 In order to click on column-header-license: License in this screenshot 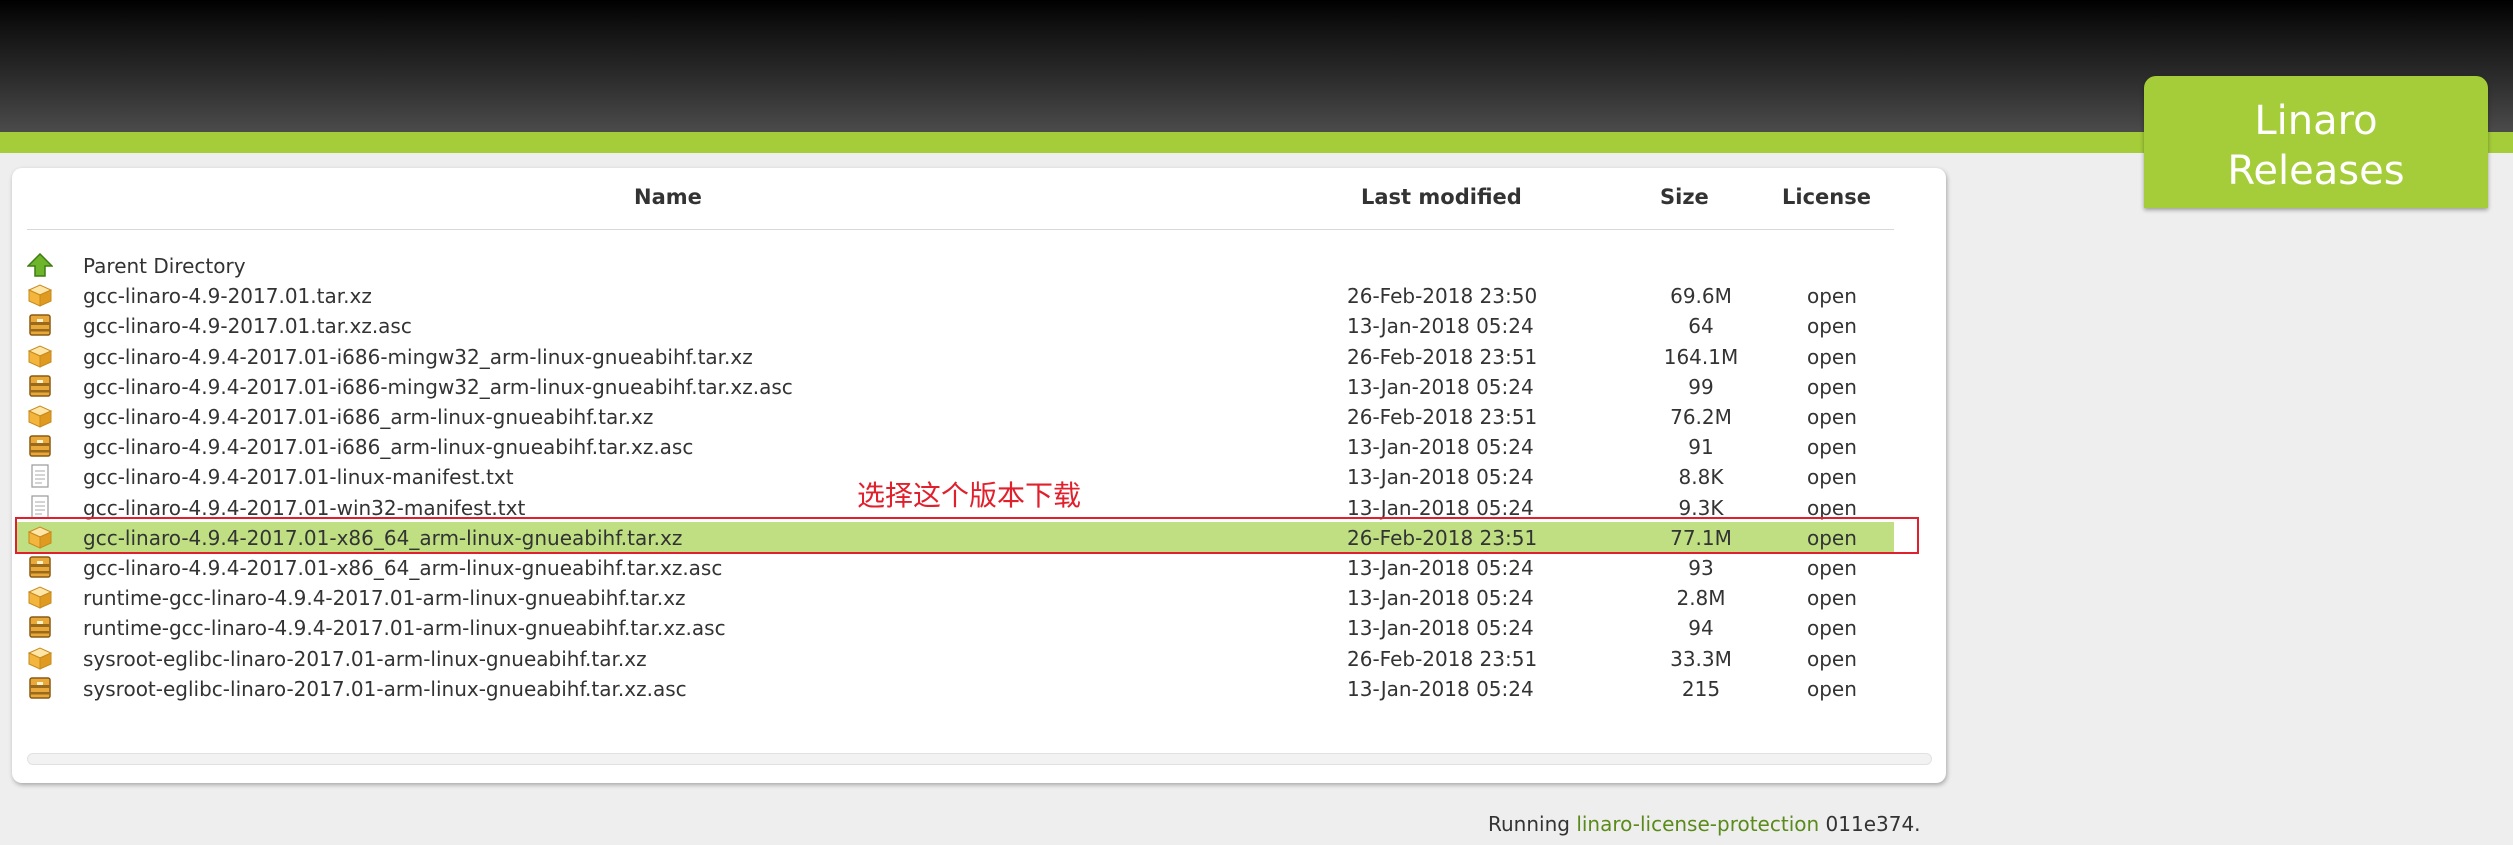, I will do `click(1826, 197)`.